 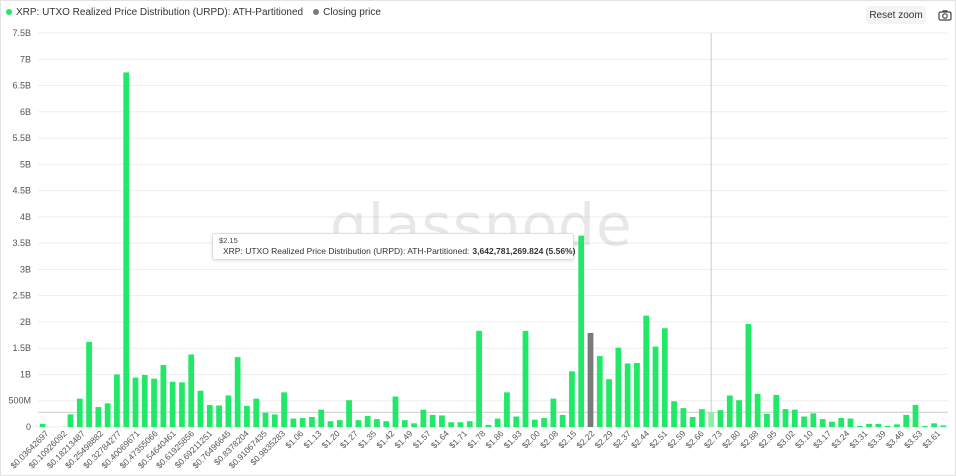 What do you see at coordinates (21, 33) in the screenshot?
I see `y-tick-label: 7.5B` at bounding box center [21, 33].